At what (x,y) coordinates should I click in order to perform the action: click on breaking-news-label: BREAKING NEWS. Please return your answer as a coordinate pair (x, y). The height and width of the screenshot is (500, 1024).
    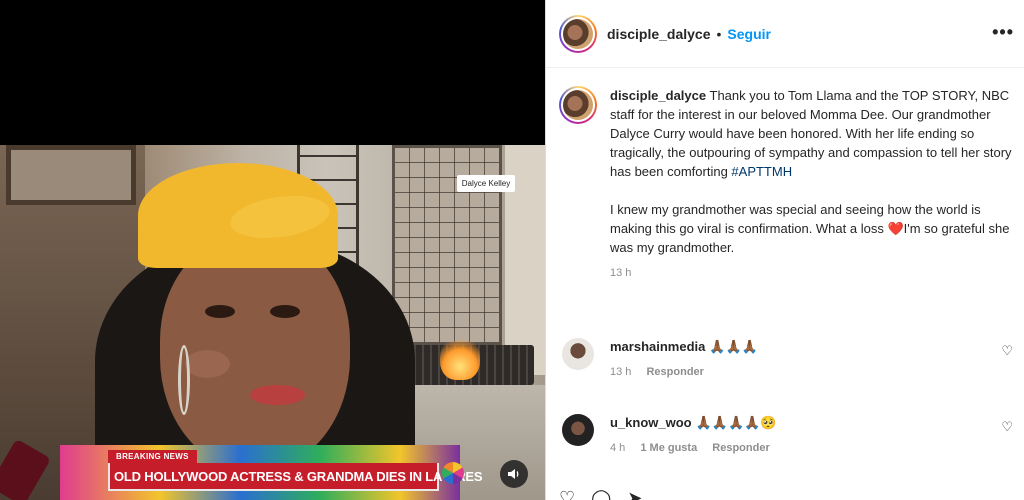
    Looking at the image, I should click on (152, 456).